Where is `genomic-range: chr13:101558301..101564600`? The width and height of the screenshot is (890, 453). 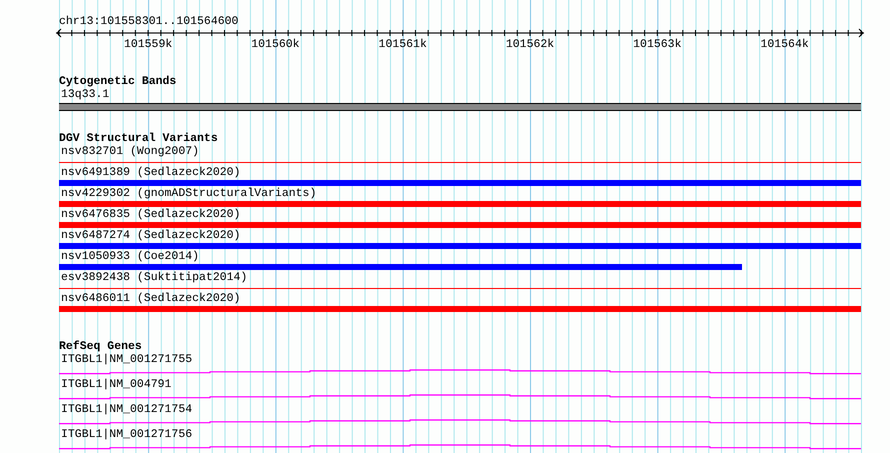 genomic-range: chr13:101558301..101564600 is located at coordinates (148, 21).